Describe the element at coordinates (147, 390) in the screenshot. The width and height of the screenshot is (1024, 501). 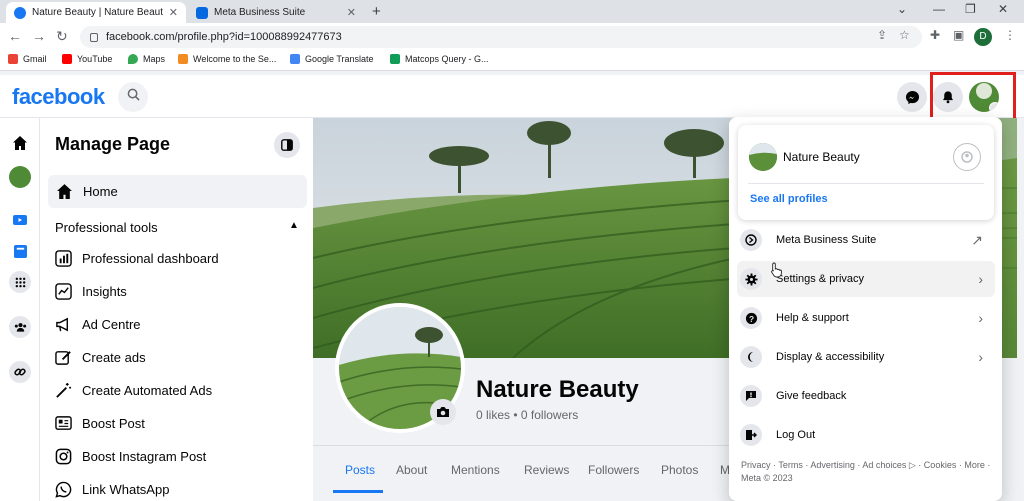
I see `sidebar-item-label: Create Automated Ads` at that location.